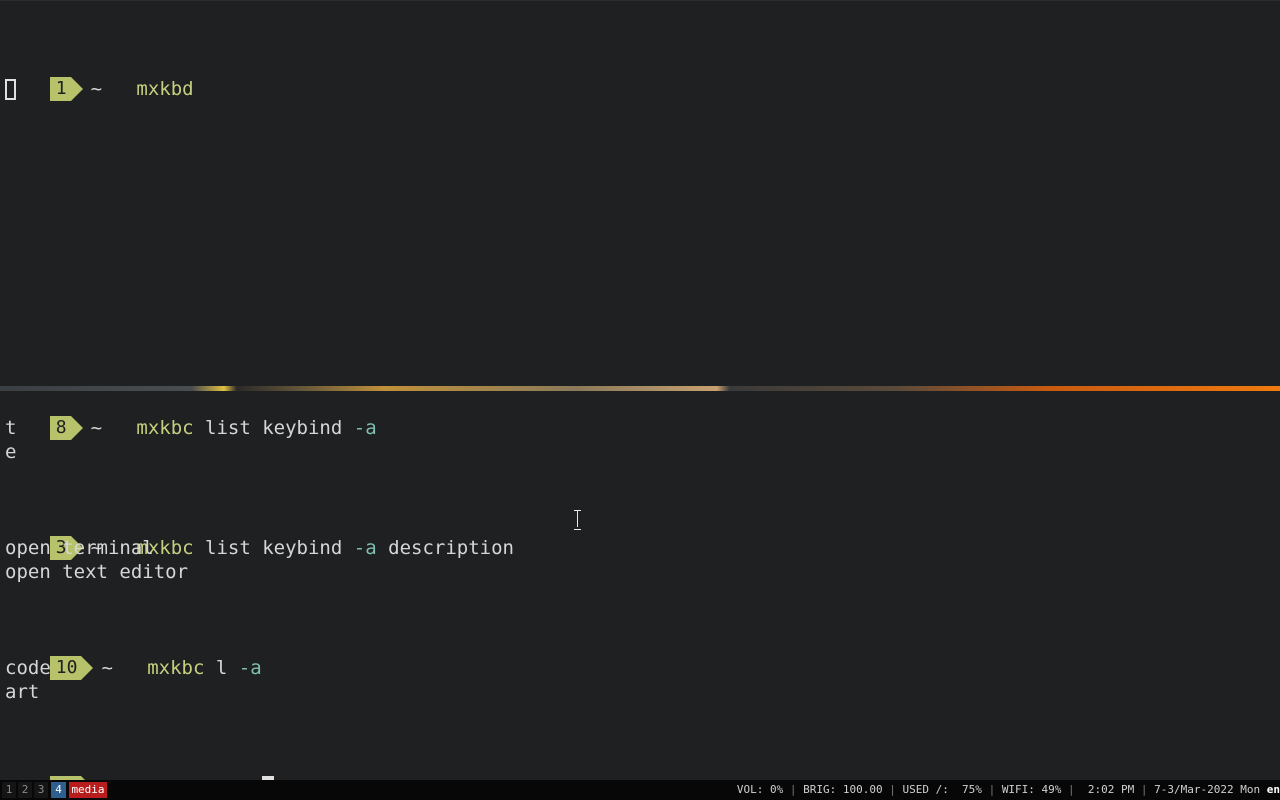 The width and height of the screenshot is (1280, 800). I want to click on workspace-button-3: 3, so click(41, 790).